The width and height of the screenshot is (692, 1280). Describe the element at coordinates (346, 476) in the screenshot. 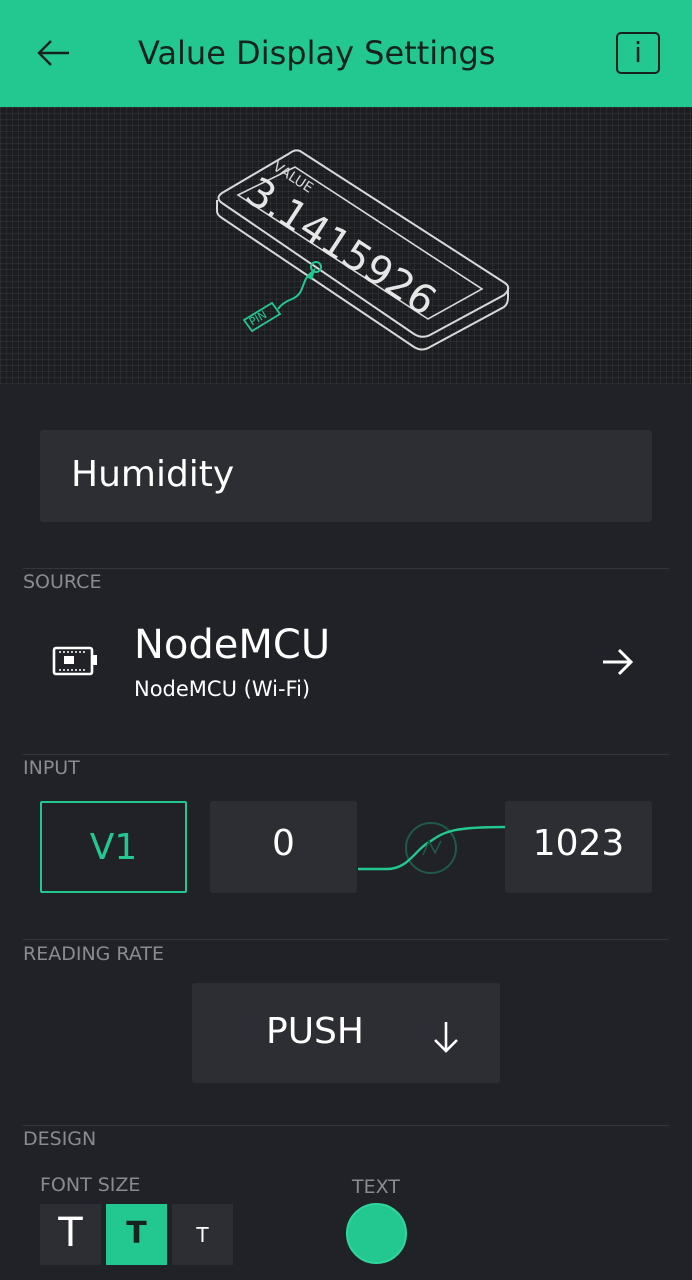

I see `widget-name-input: Humidity` at that location.